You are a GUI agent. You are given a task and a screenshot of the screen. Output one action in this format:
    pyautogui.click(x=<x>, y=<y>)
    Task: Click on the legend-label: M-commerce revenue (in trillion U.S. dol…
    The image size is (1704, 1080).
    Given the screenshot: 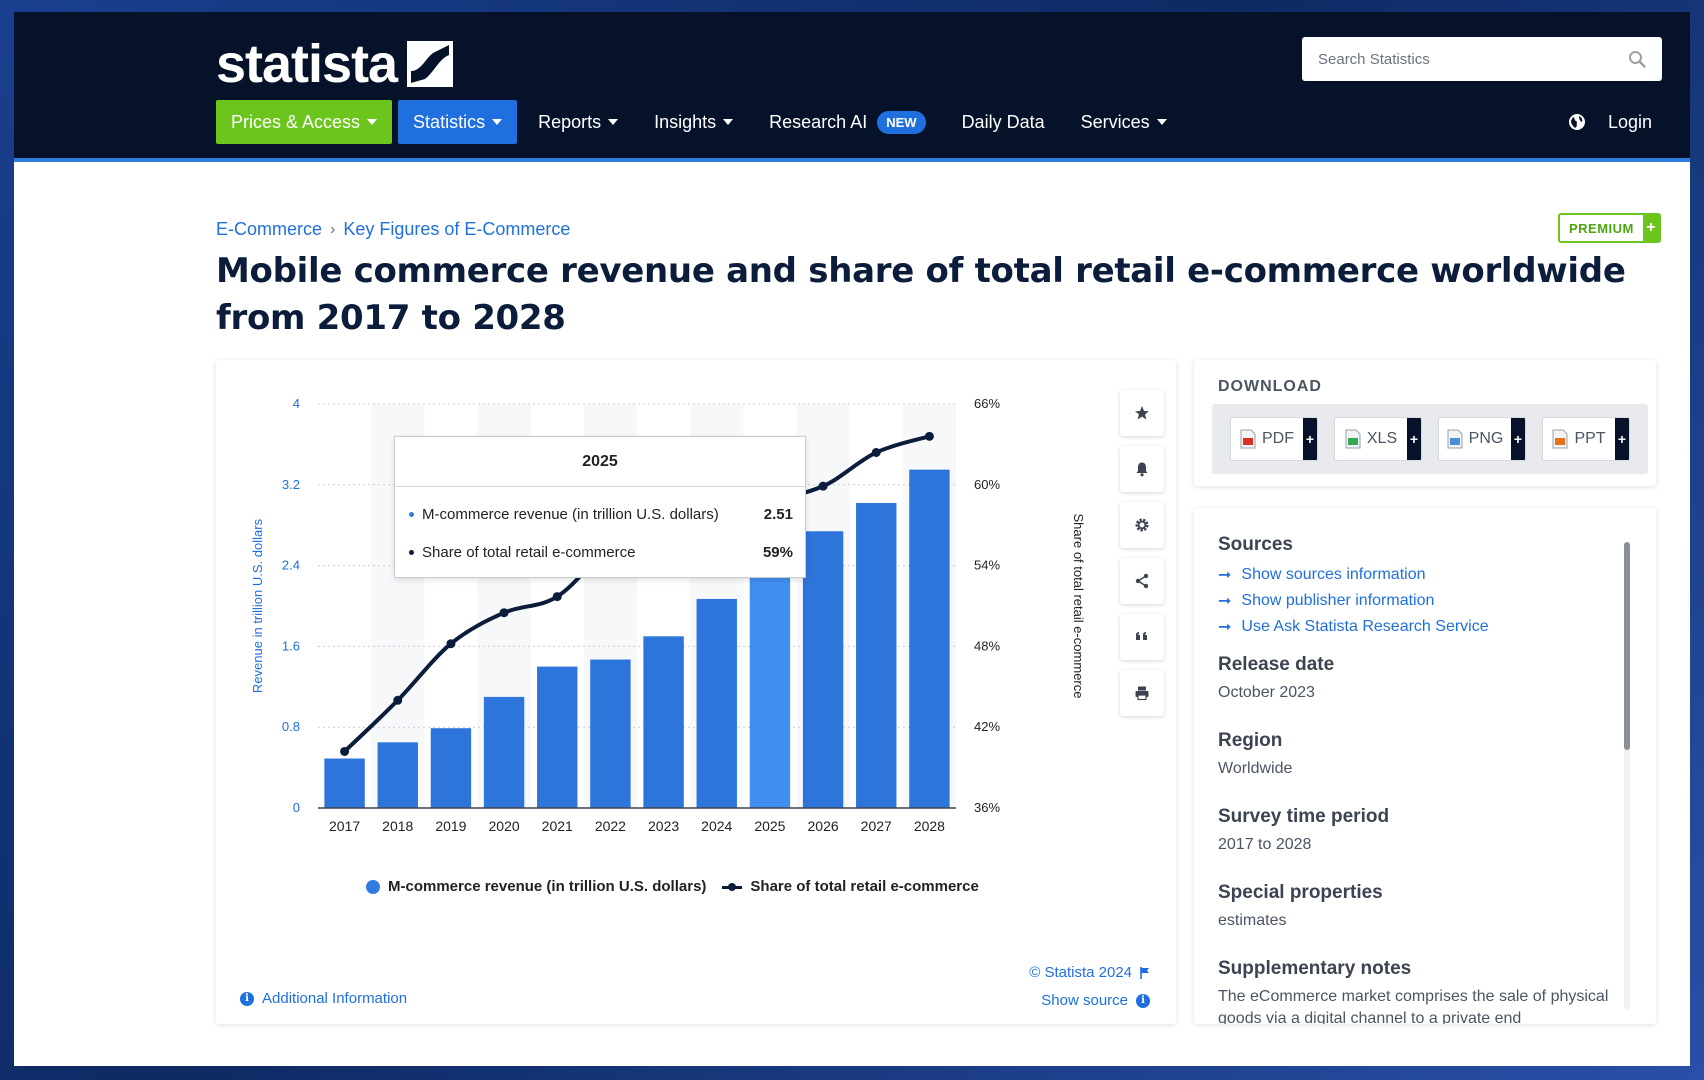 What is the action you would take?
    pyautogui.click(x=547, y=886)
    